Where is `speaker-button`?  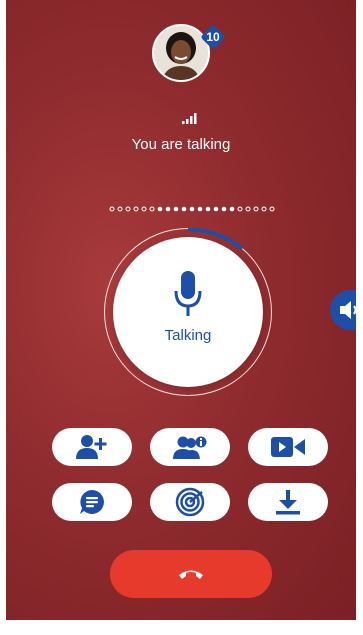 speaker-button is located at coordinates (343, 310).